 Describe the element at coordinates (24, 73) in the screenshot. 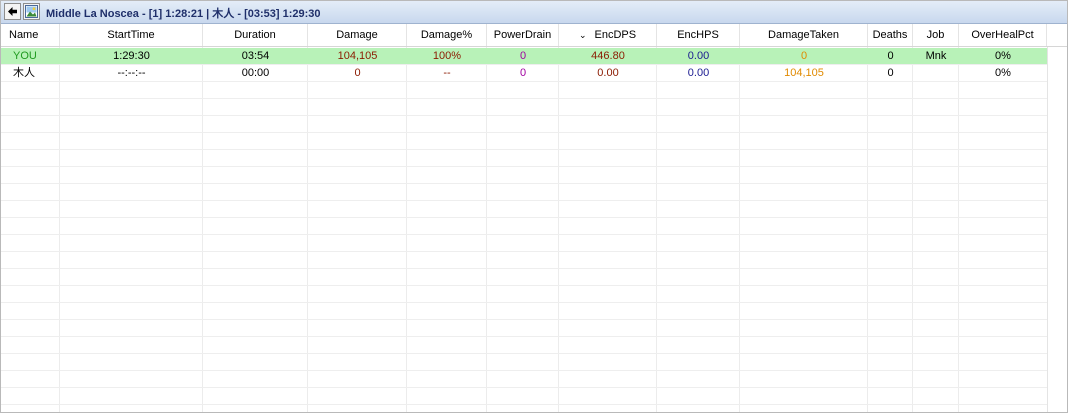

I see `cell-name: 木人` at that location.